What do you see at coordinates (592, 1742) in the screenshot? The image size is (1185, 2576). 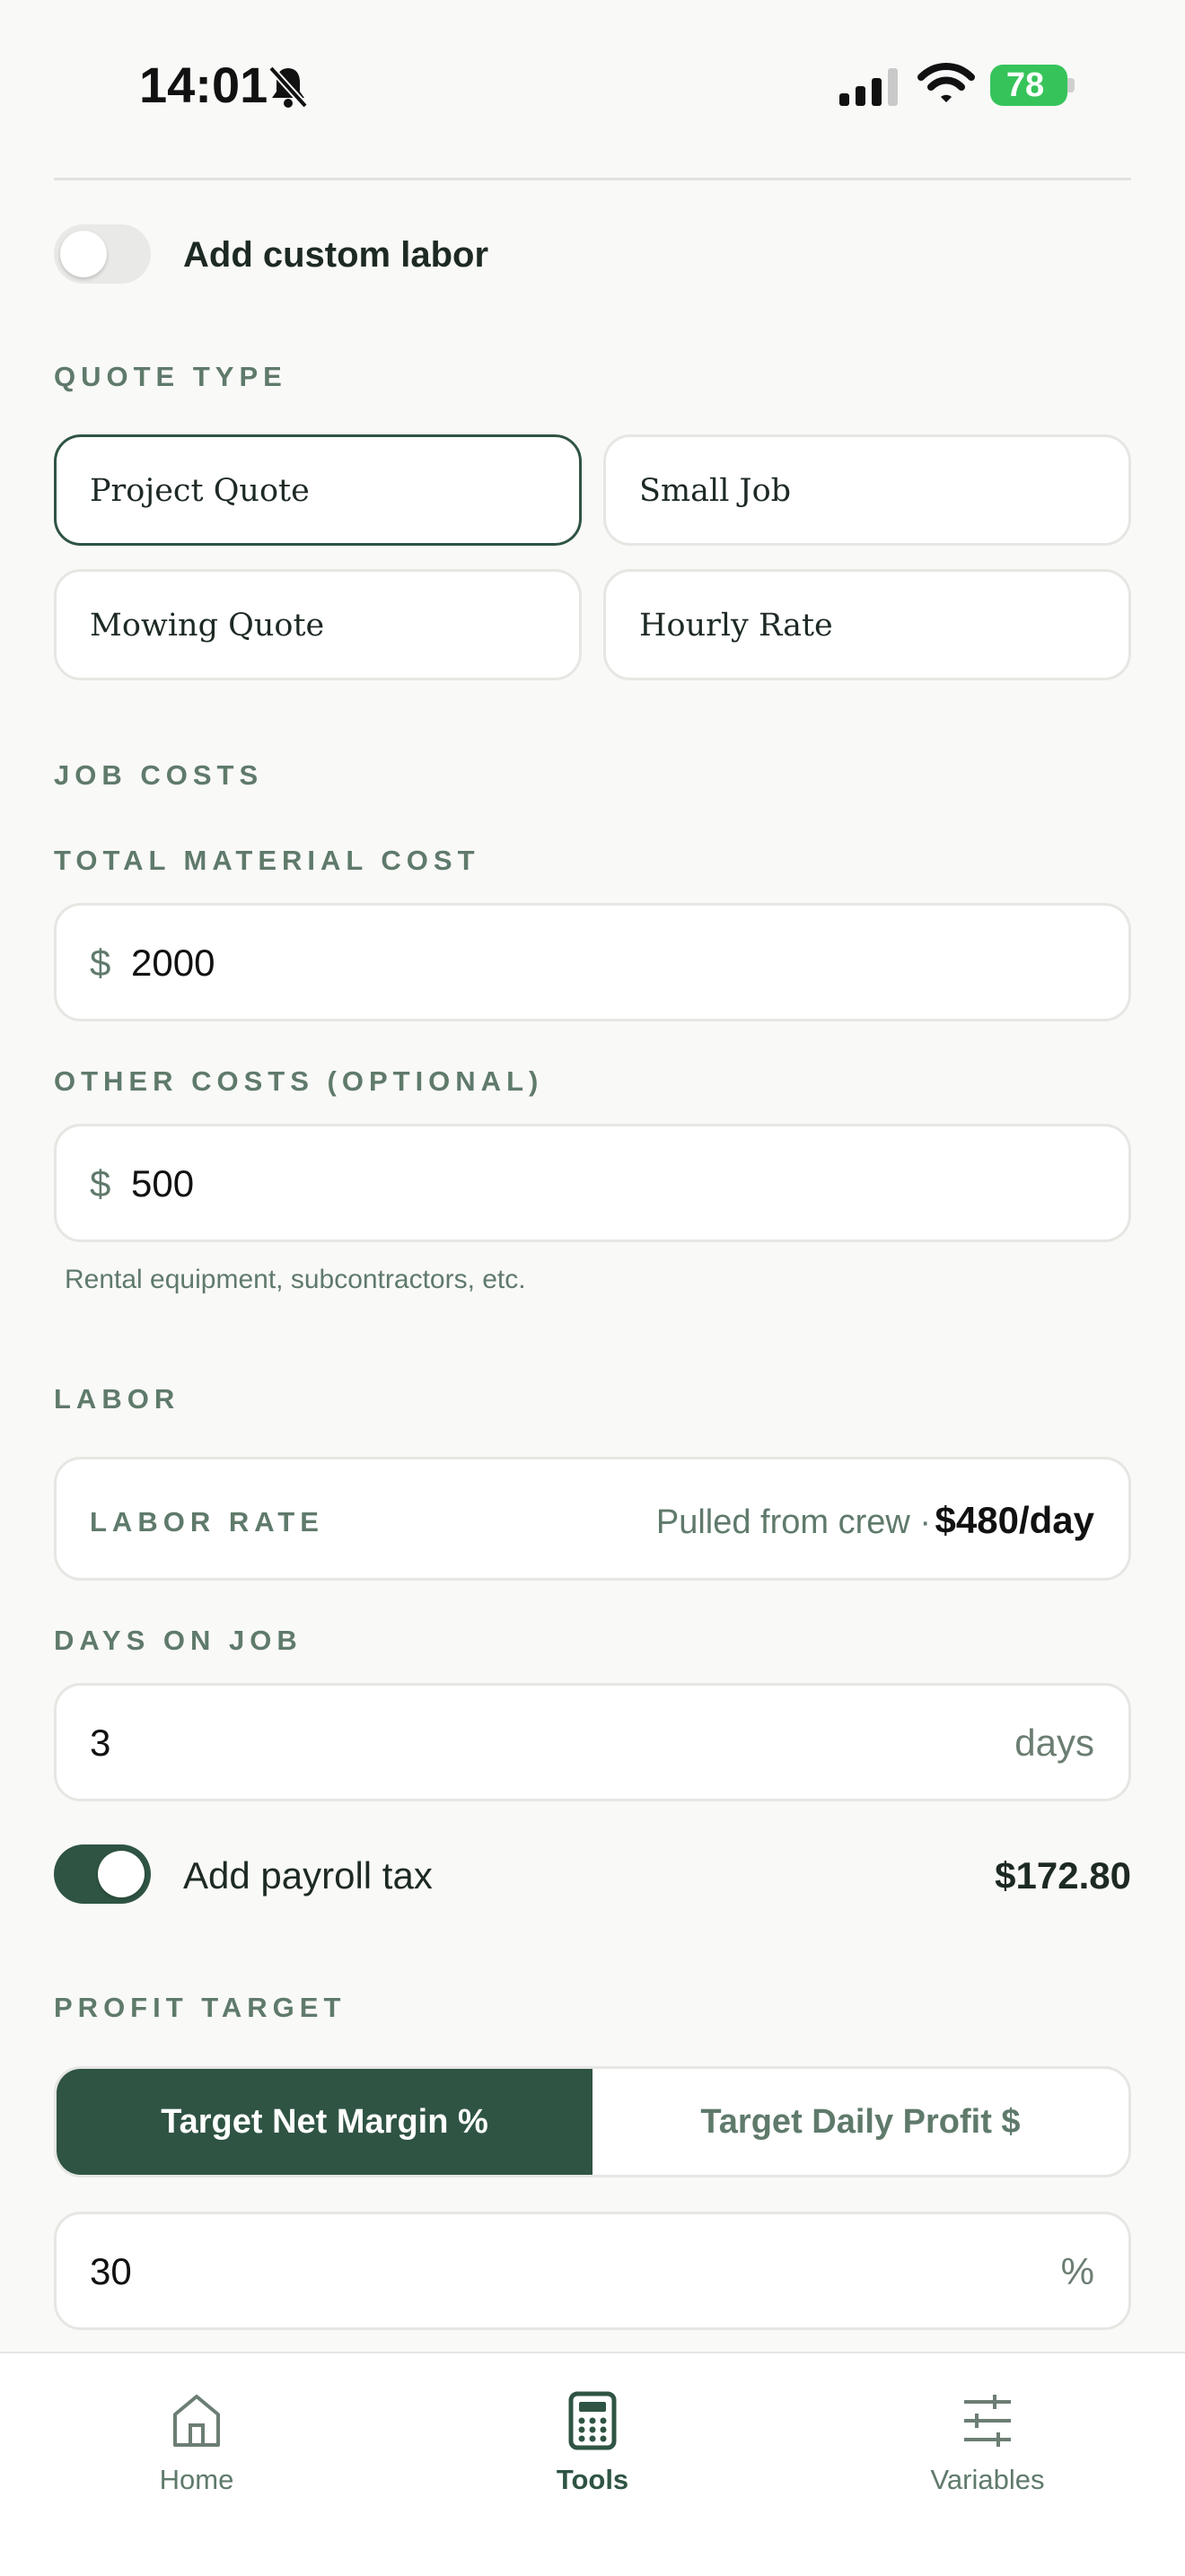 I see `days-on-job-input: 3 days` at bounding box center [592, 1742].